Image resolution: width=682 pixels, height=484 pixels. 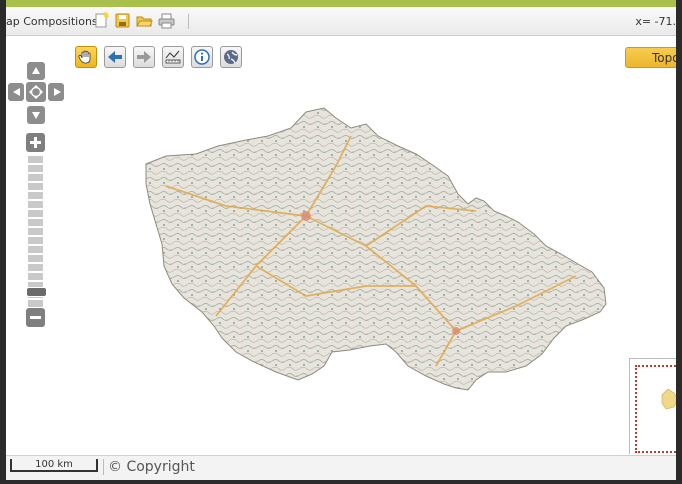 I want to click on window-border-right, so click(x=679, y=242).